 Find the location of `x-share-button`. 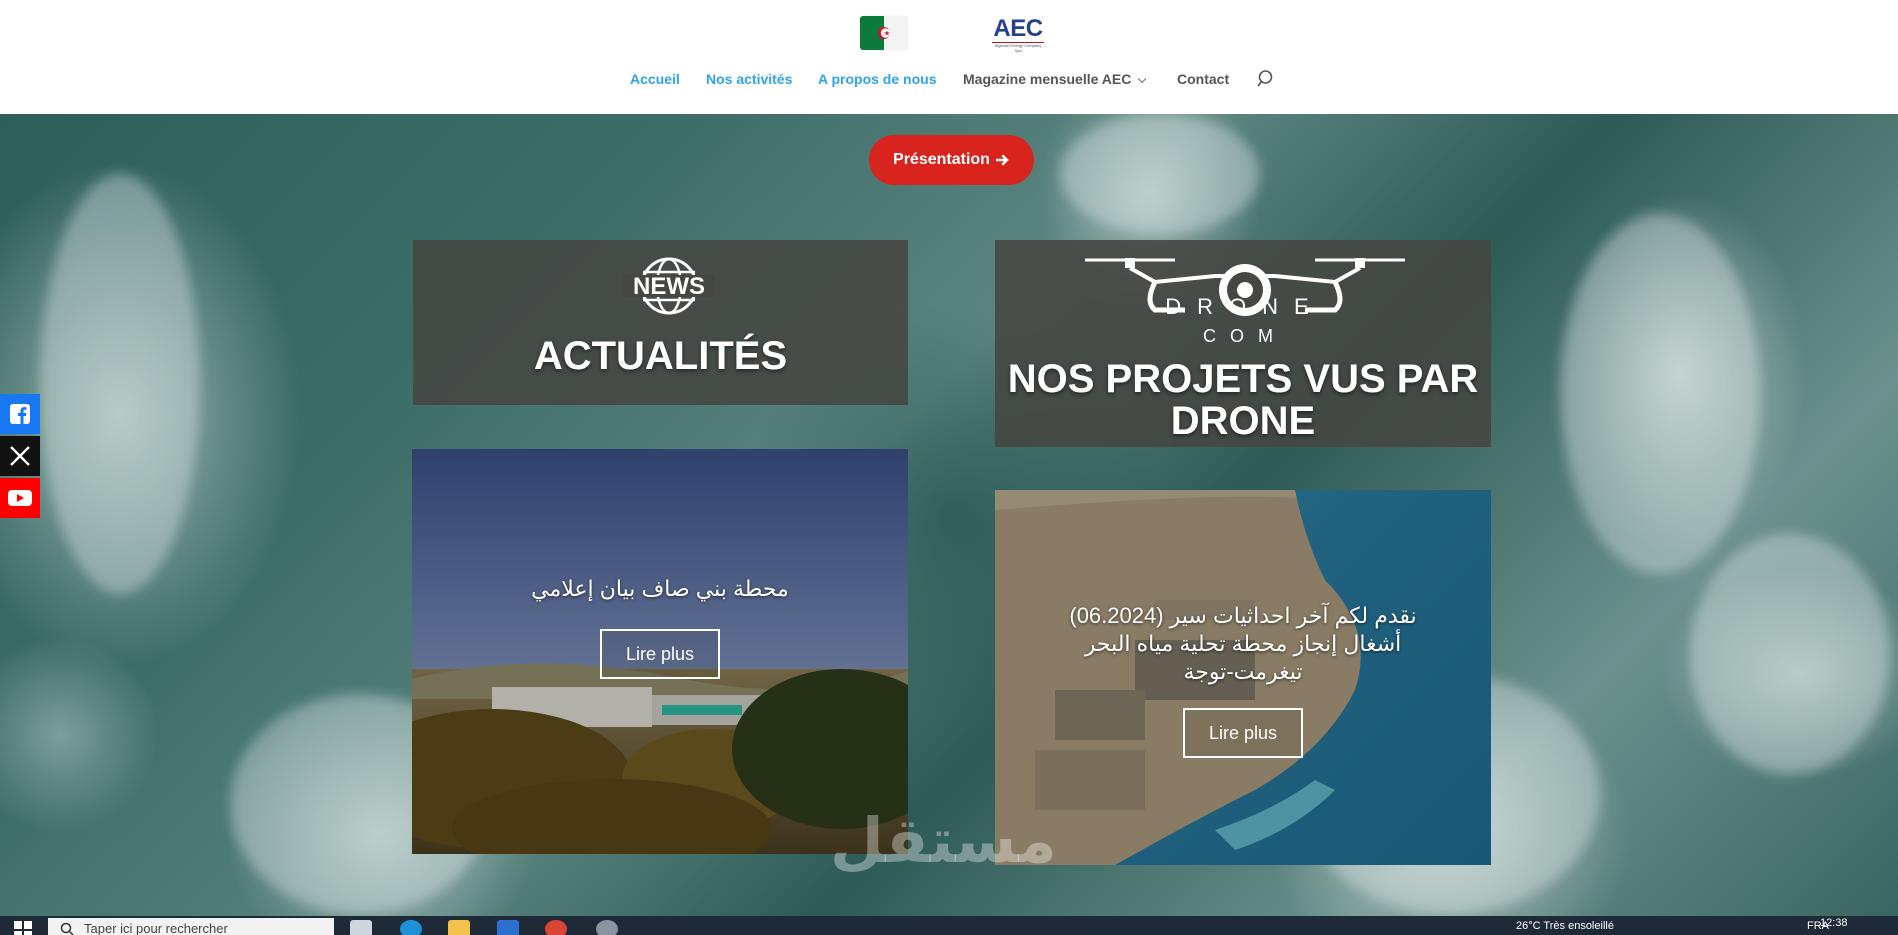

x-share-button is located at coordinates (20, 456).